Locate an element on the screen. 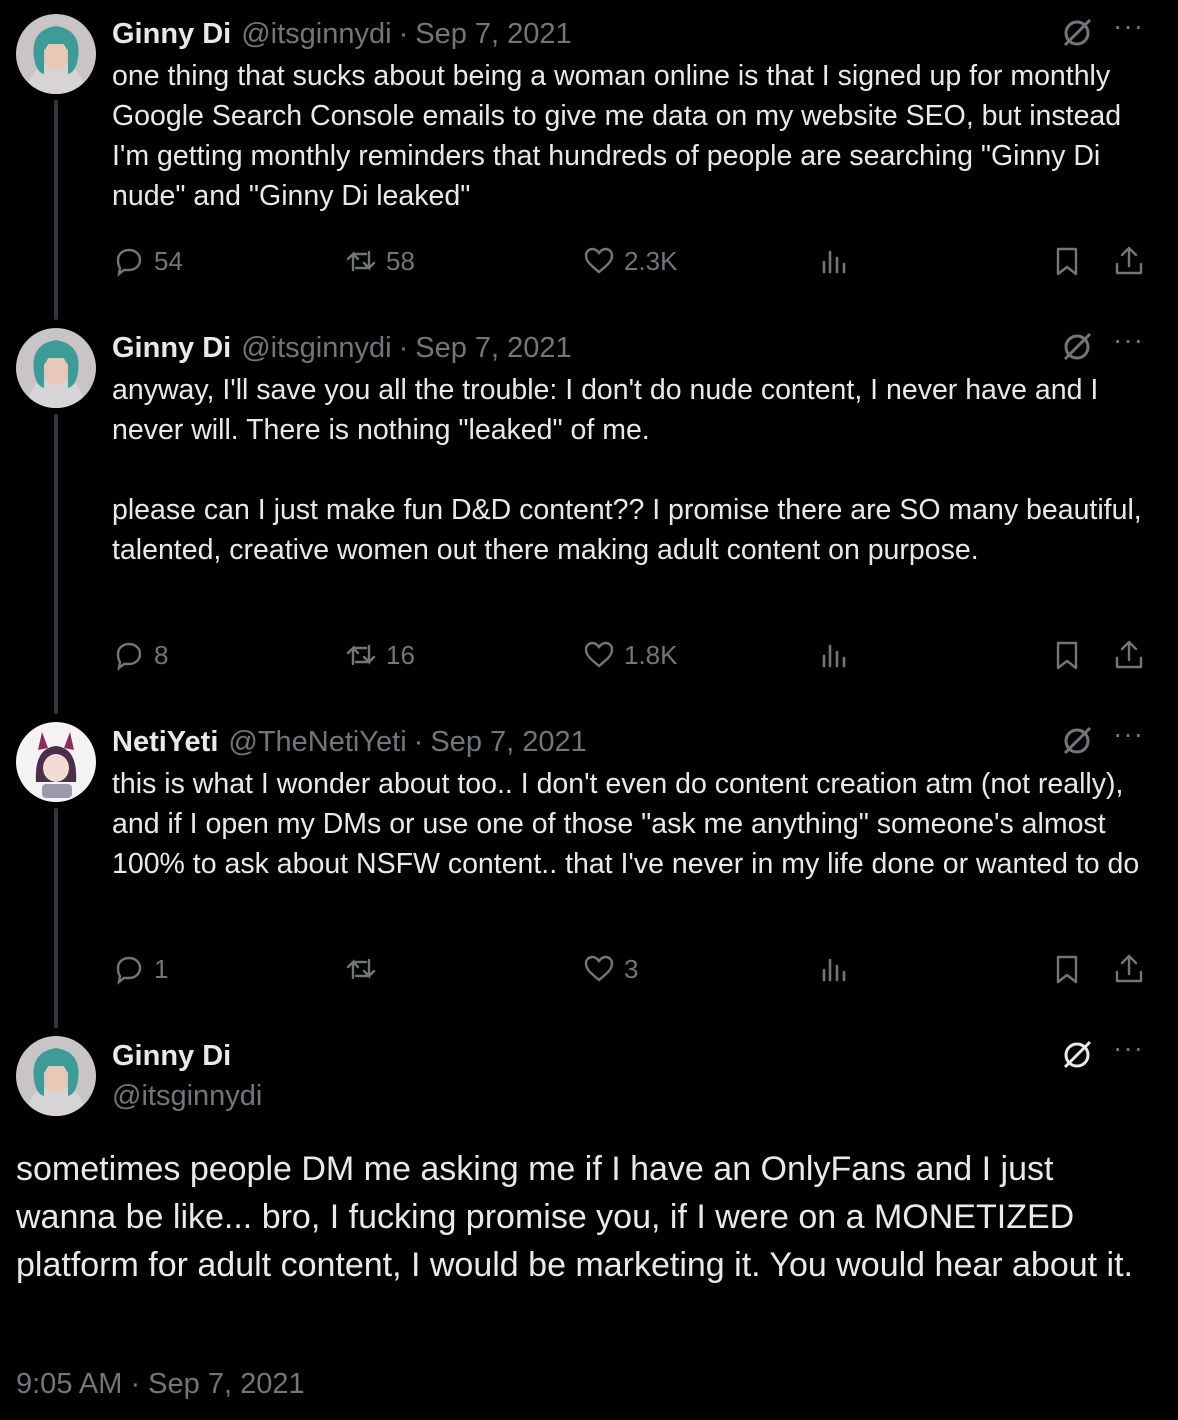 Image resolution: width=1178 pixels, height=1420 pixels. repost-count: 16 is located at coordinates (400, 654).